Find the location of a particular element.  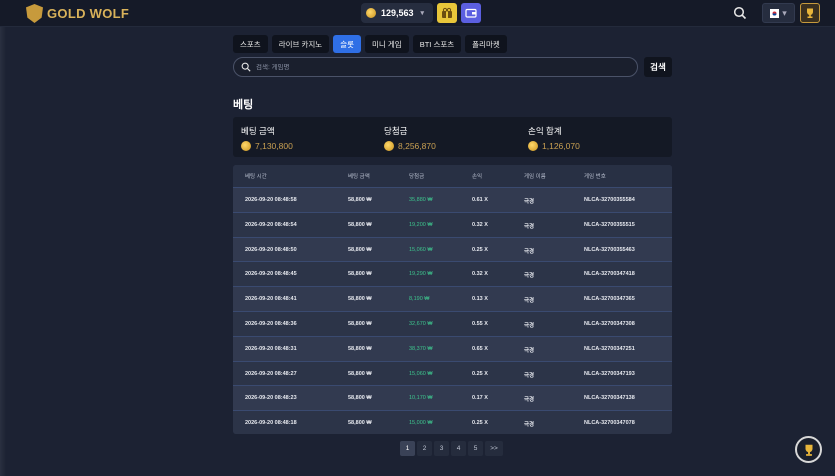

tab-polymarket: 폴리마켓 is located at coordinates (486, 44).